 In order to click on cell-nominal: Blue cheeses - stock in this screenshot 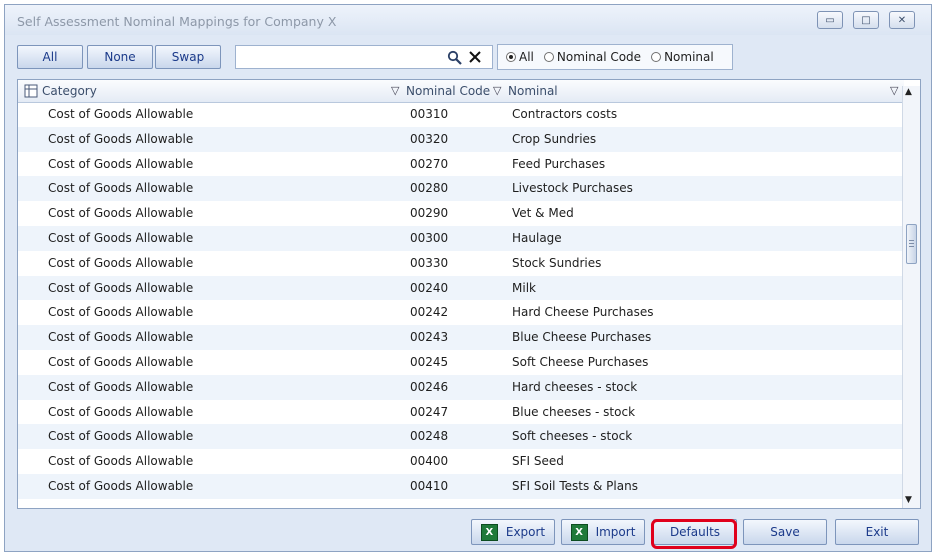, I will do `click(574, 411)`.